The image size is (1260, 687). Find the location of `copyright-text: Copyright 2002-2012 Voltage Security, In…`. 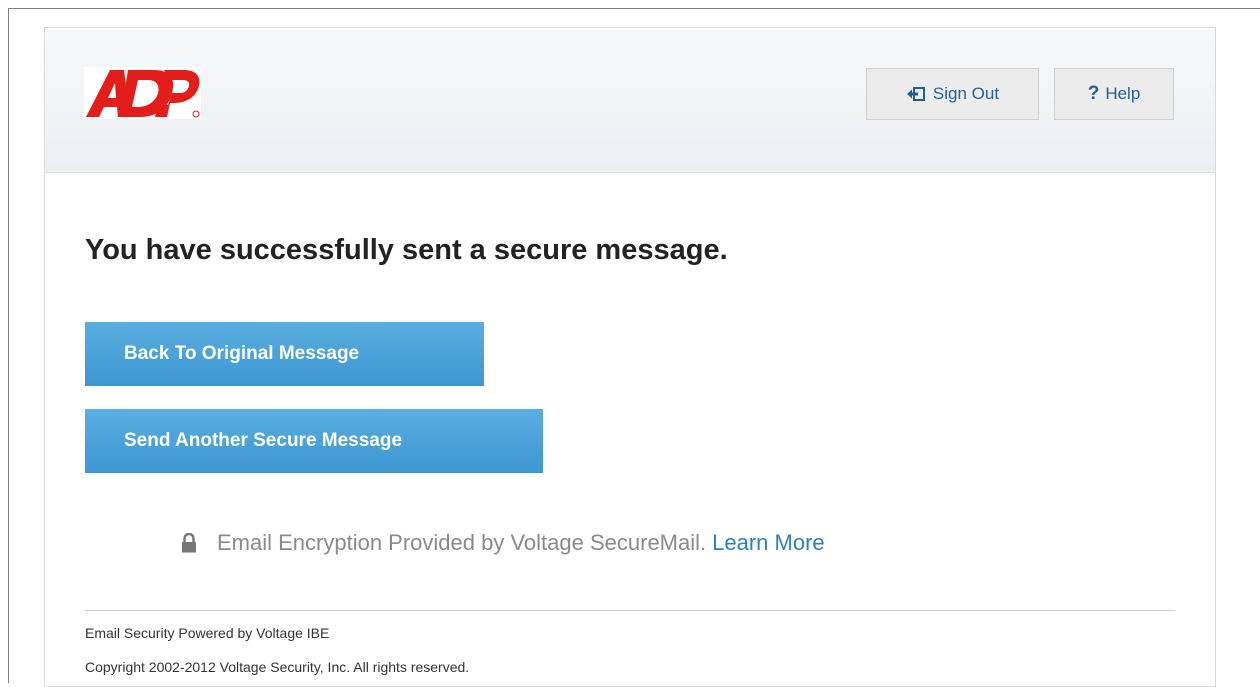

copyright-text: Copyright 2002-2012 Voltage Security, In… is located at coordinates (277, 667).